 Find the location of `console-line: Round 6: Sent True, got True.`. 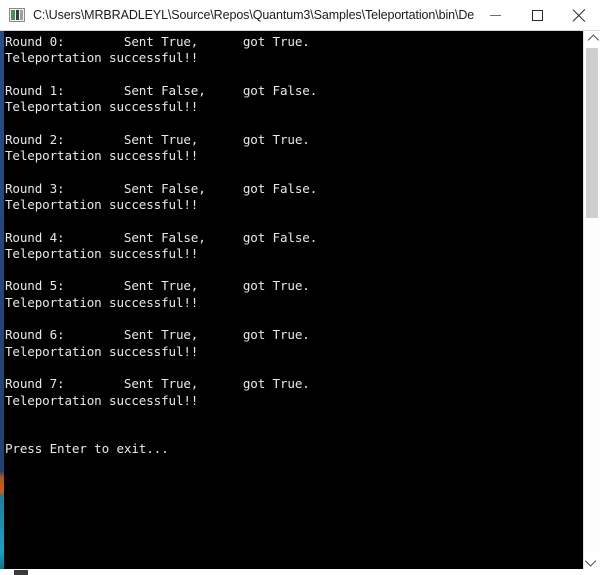

console-line: Round 6: Sent True, got True. is located at coordinates (157, 335).